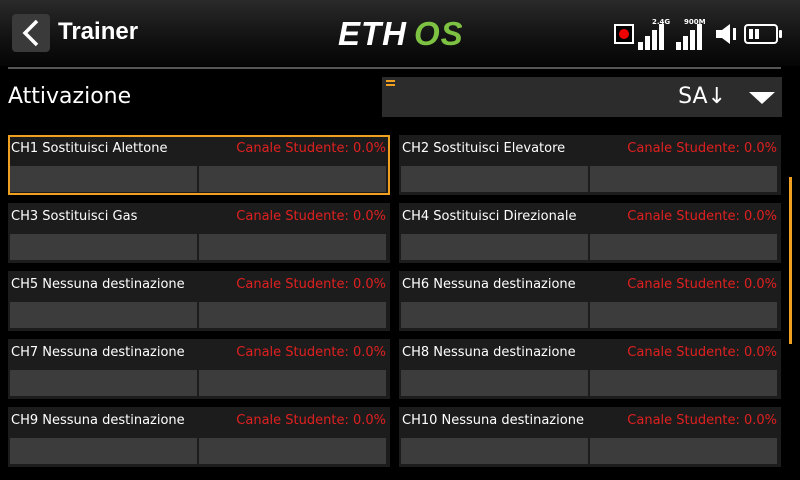 This screenshot has height=480, width=800. Describe the element at coordinates (763, 34) in the screenshot. I see `battery-icon` at that location.